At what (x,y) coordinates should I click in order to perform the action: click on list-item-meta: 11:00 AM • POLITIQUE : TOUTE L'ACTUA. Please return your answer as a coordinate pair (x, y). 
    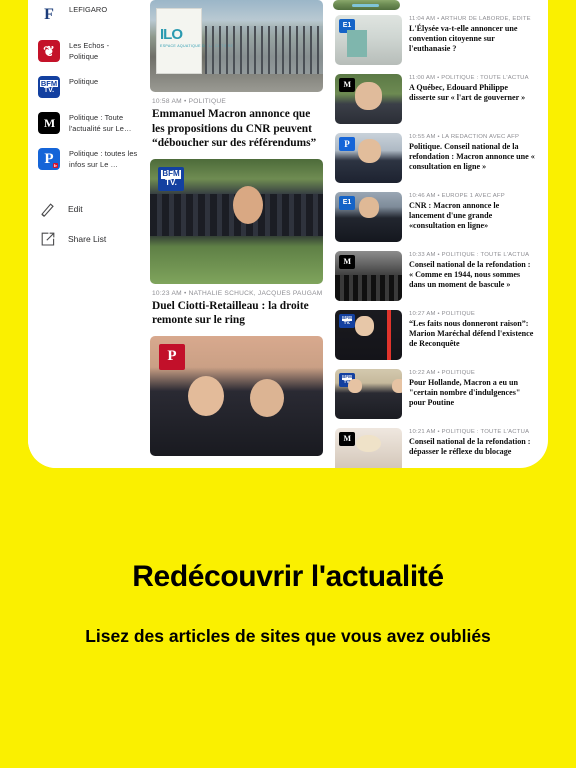
    Looking at the image, I should click on (469, 77).